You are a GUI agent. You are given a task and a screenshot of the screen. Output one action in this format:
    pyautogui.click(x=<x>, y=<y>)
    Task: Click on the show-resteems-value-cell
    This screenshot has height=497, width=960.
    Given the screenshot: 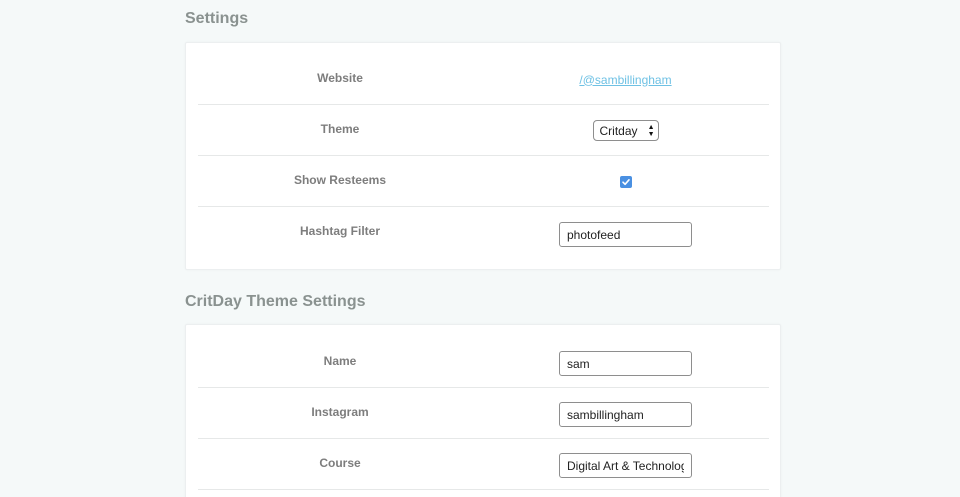 What is the action you would take?
    pyautogui.click(x=625, y=181)
    